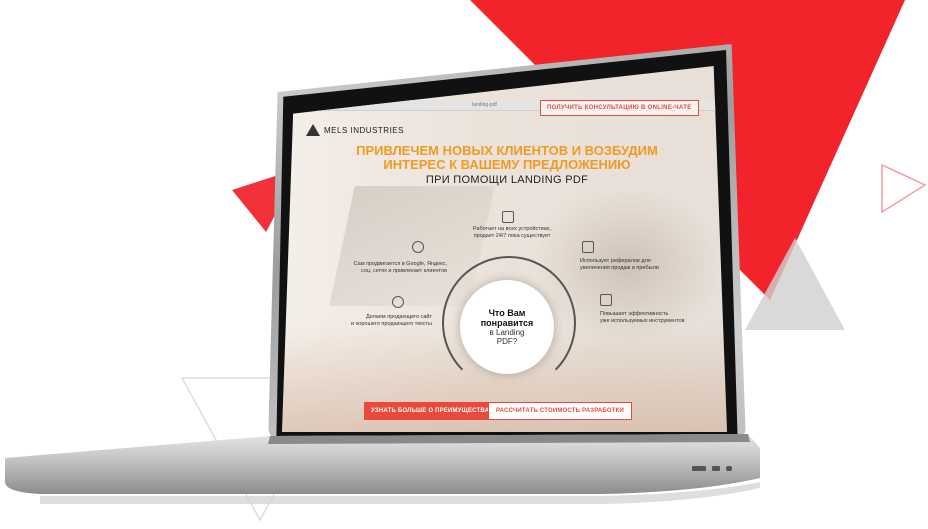  Describe the element at coordinates (382, 469) in the screenshot. I see `laptop-base` at that location.